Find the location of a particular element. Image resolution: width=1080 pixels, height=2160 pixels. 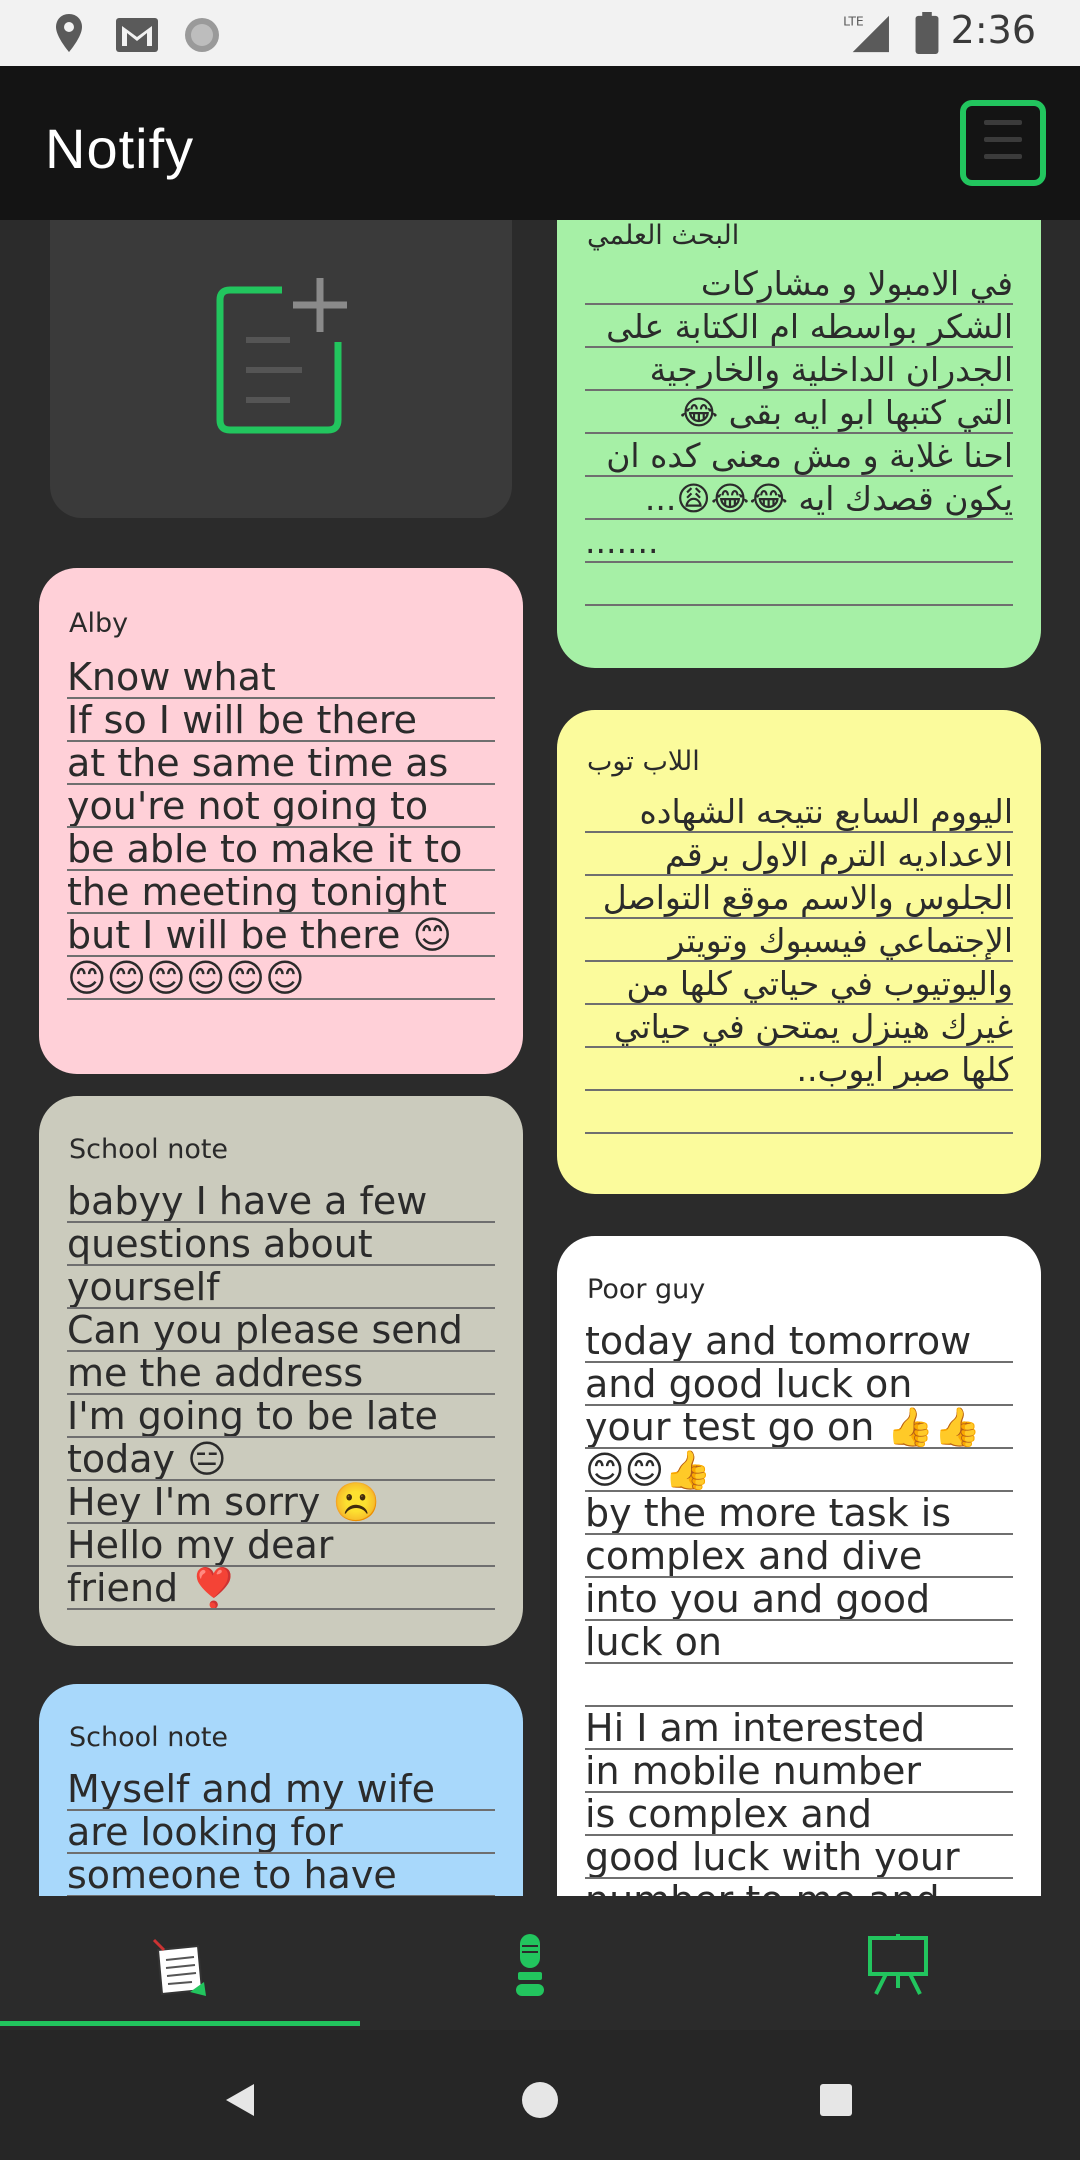

active-tab-indicator is located at coordinates (180, 2023).